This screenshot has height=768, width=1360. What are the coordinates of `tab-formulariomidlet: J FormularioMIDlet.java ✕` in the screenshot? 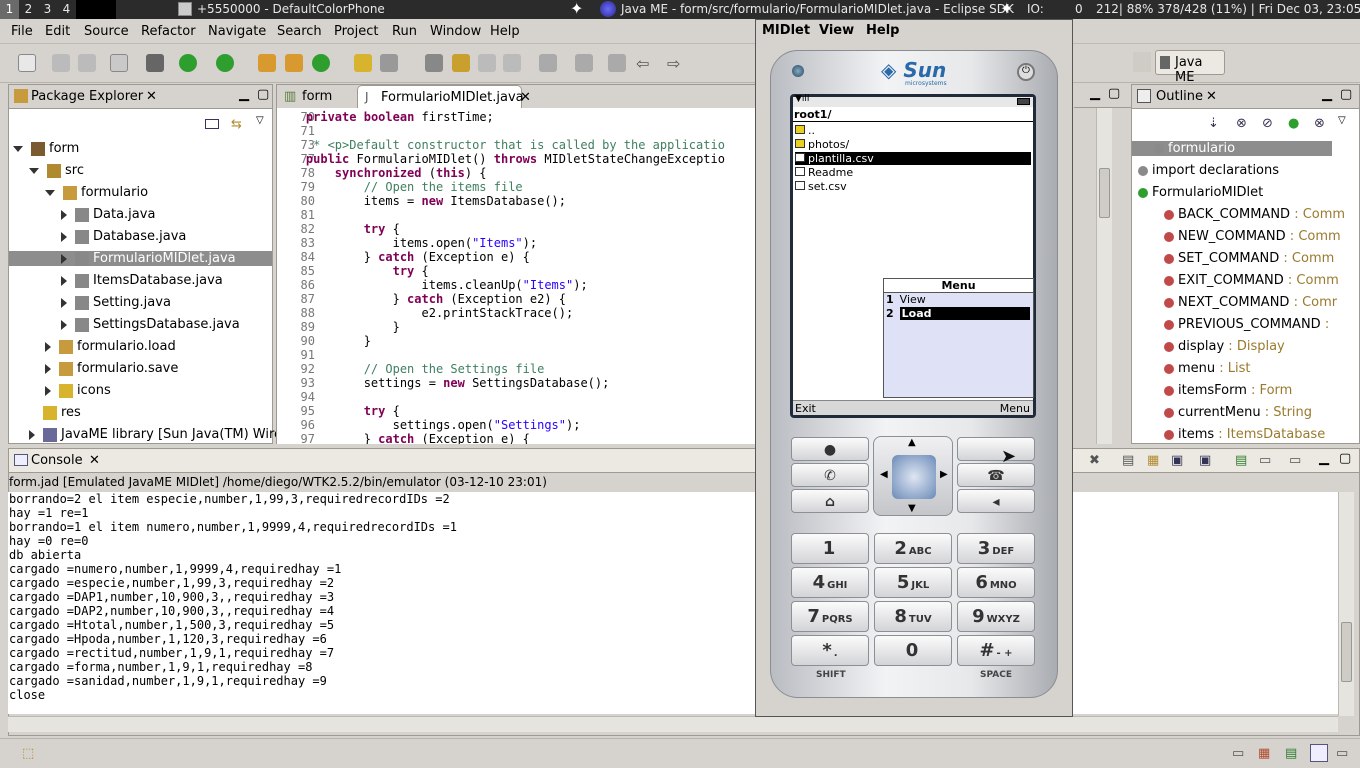 It's located at (444, 97).